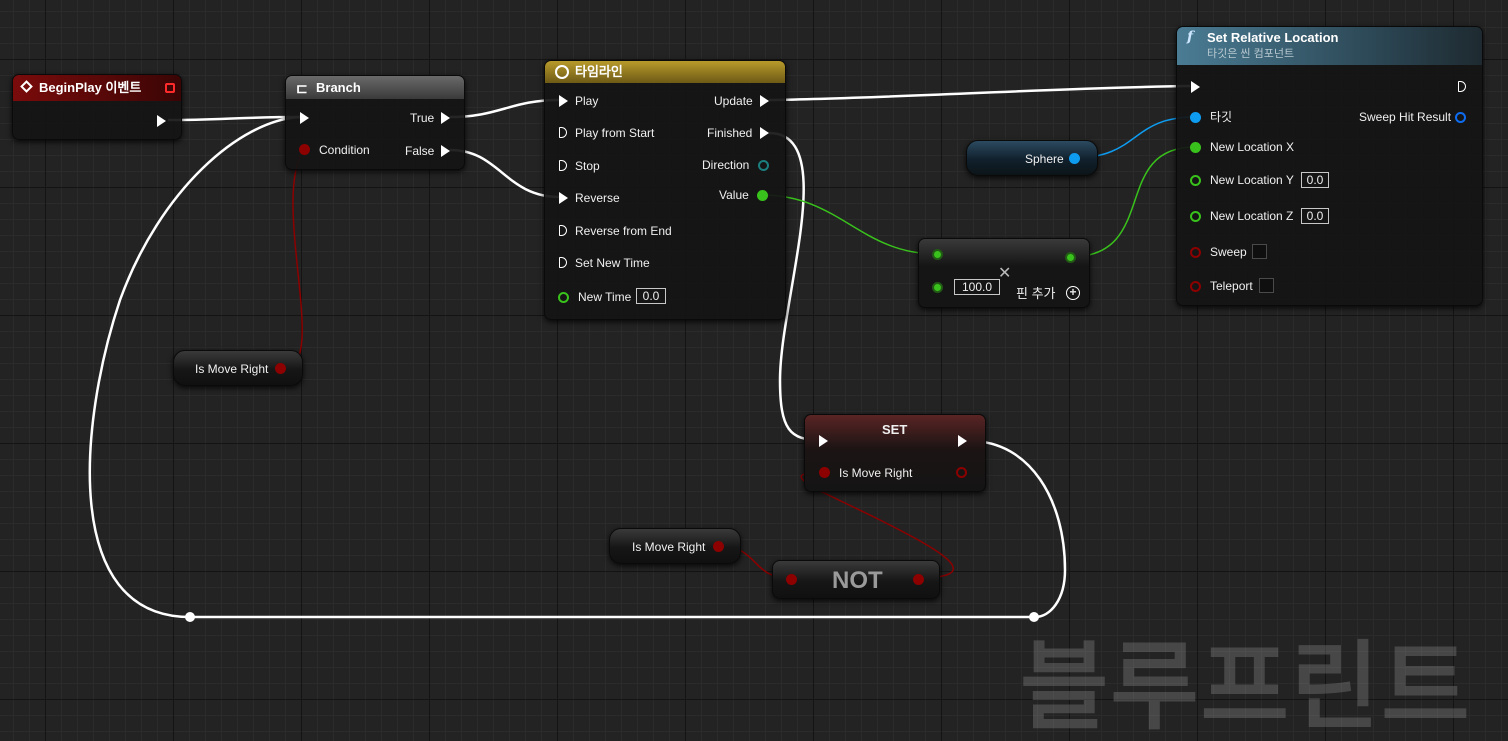 Image resolution: width=1508 pixels, height=741 pixels. I want to click on set-value-in-pin, so click(824, 472).